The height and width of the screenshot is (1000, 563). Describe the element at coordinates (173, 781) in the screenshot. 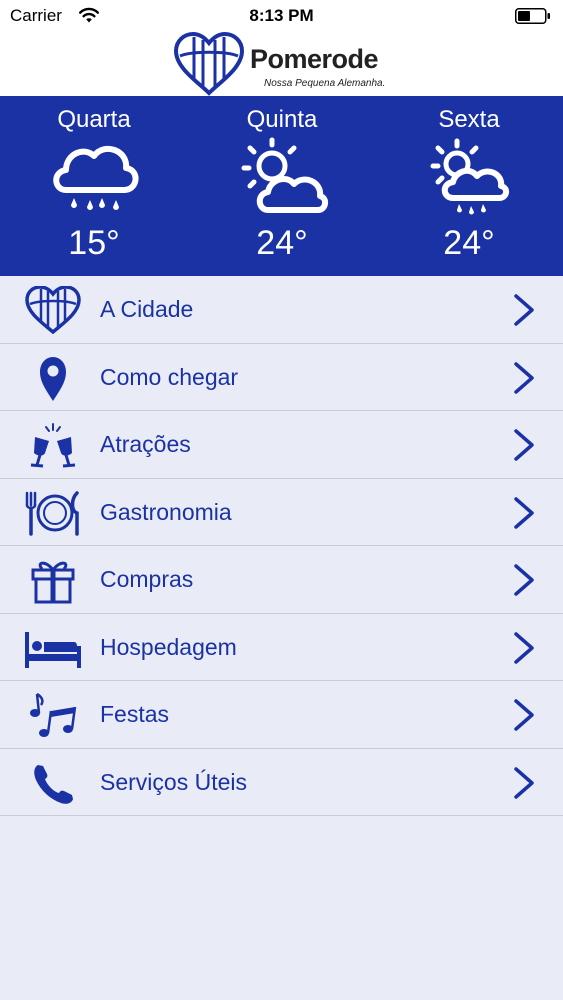

I see `menu-item-label: Serviços Úteis` at that location.